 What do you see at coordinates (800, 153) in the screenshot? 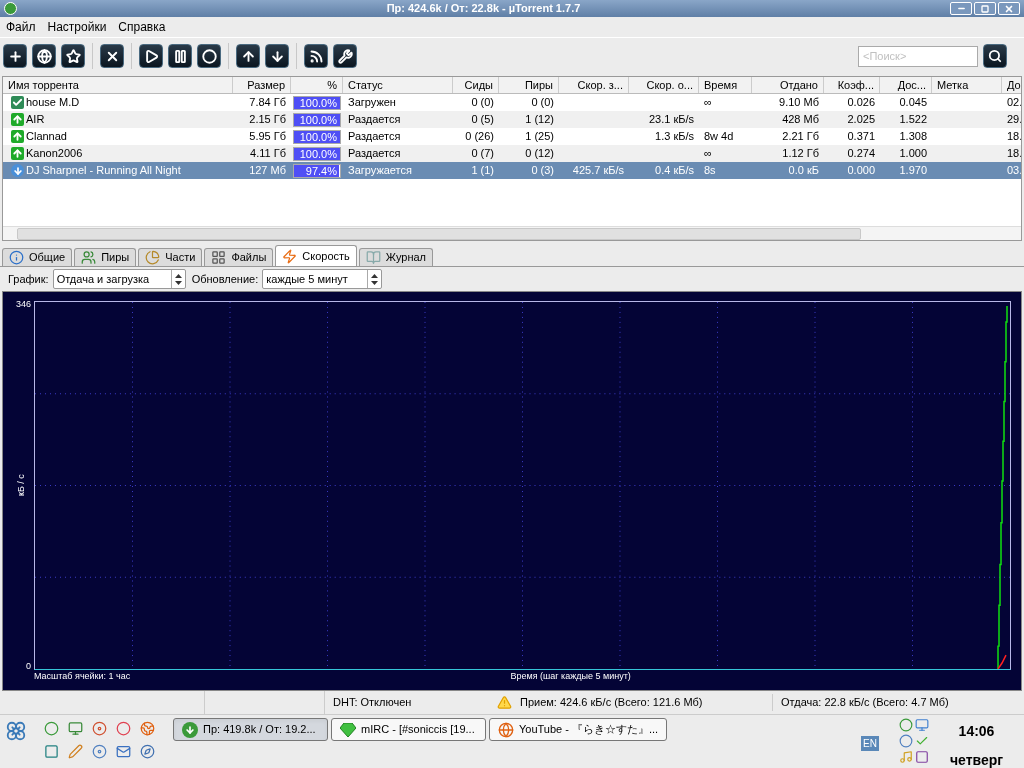
I see `table-cell: 1.12 Гб` at bounding box center [800, 153].